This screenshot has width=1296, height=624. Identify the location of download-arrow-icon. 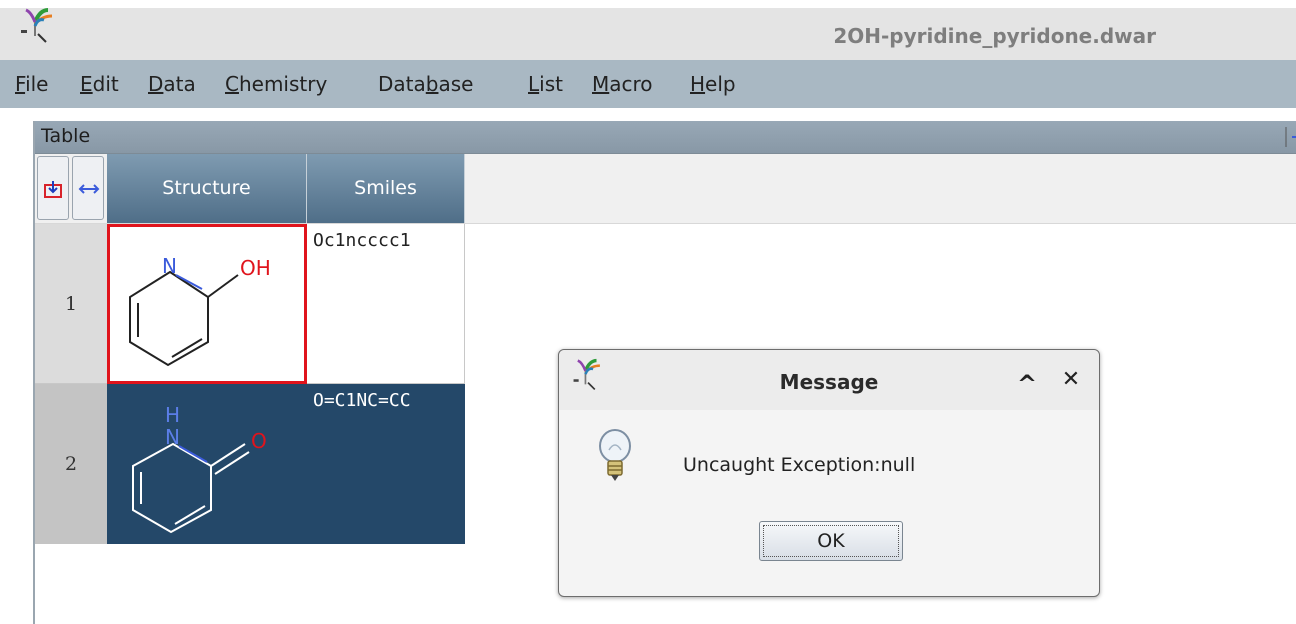
(53, 189).